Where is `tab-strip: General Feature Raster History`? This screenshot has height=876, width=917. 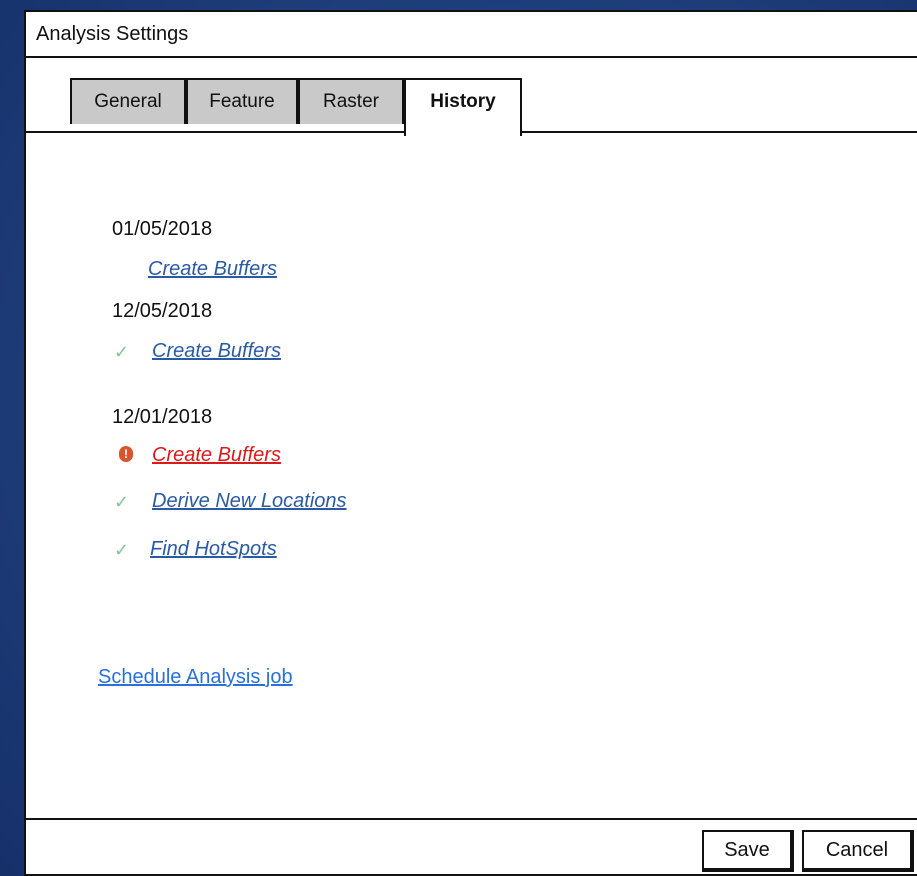 tab-strip: General Feature Raster History is located at coordinates (471, 97).